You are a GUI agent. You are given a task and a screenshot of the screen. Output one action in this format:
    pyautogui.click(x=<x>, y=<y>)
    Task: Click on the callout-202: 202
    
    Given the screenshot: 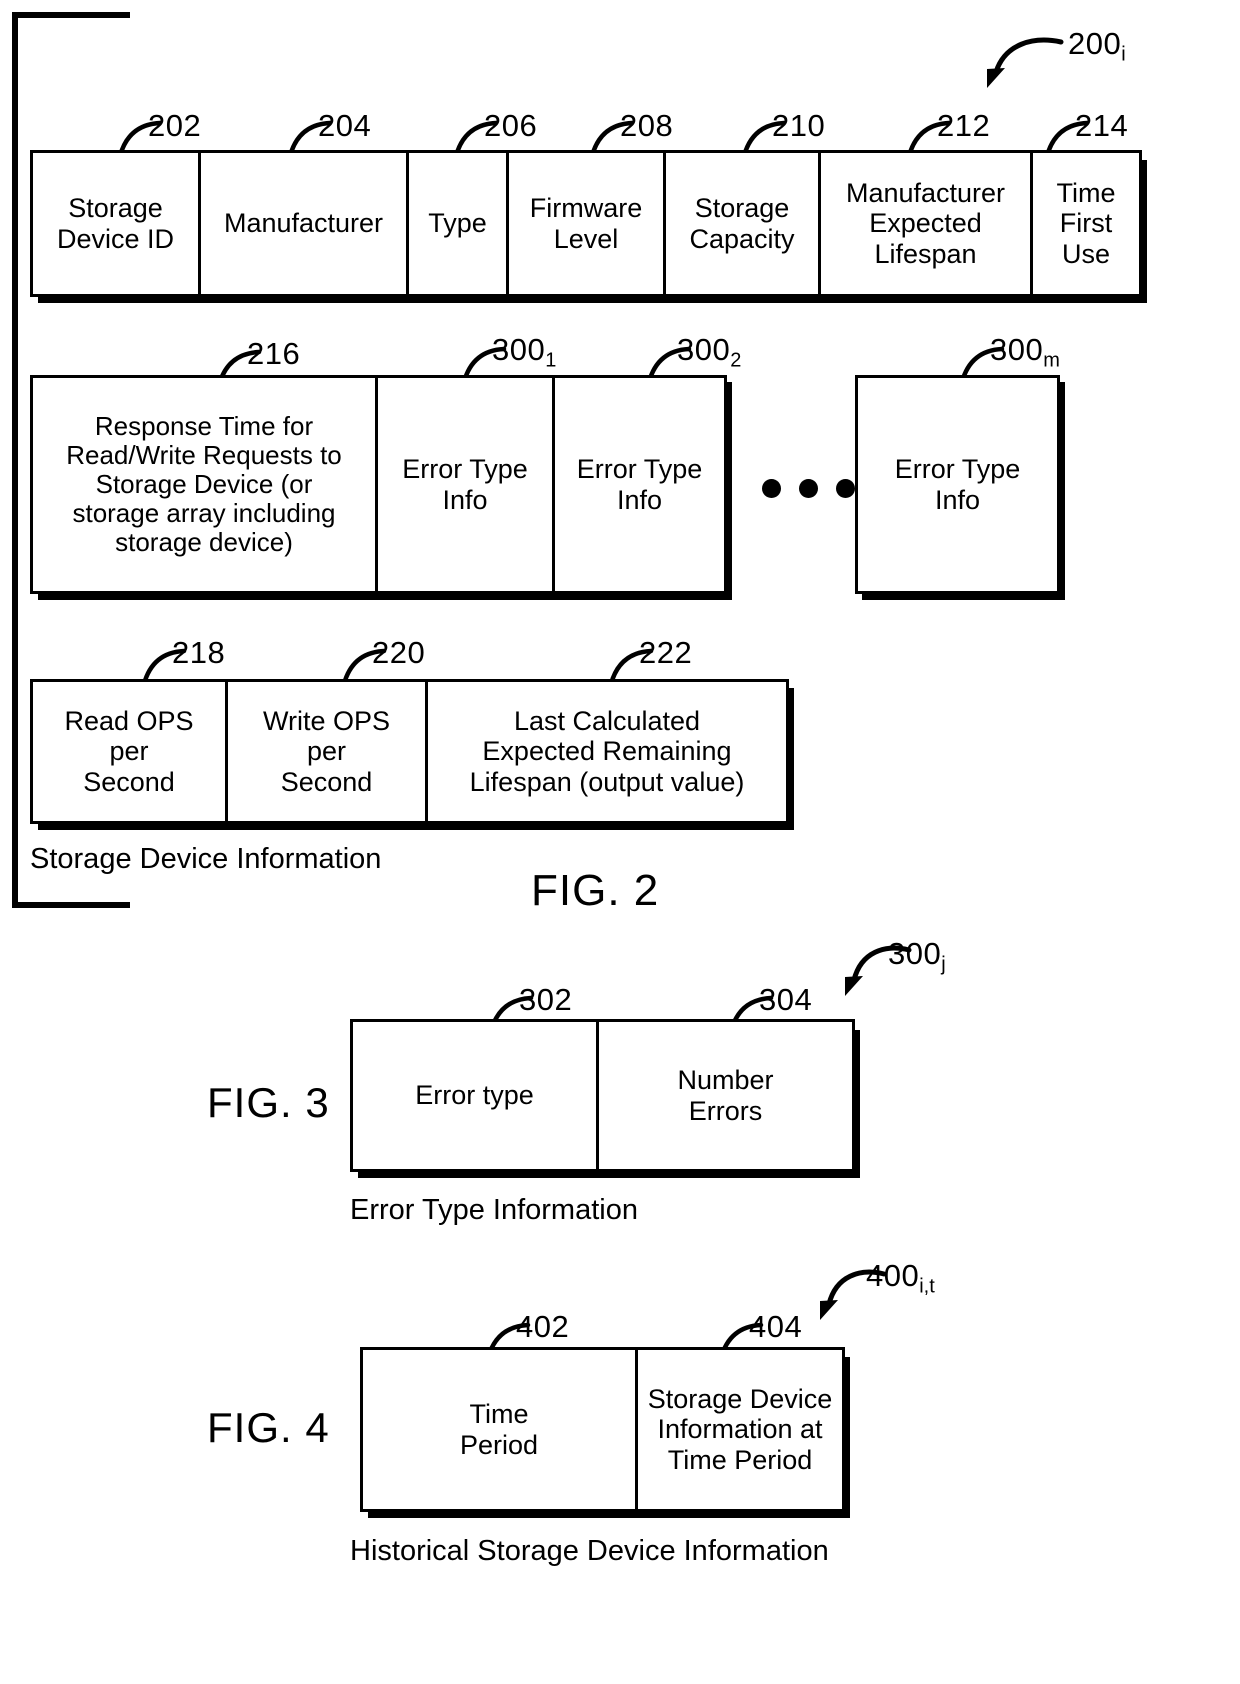 What is the action you would take?
    pyautogui.click(x=174, y=126)
    